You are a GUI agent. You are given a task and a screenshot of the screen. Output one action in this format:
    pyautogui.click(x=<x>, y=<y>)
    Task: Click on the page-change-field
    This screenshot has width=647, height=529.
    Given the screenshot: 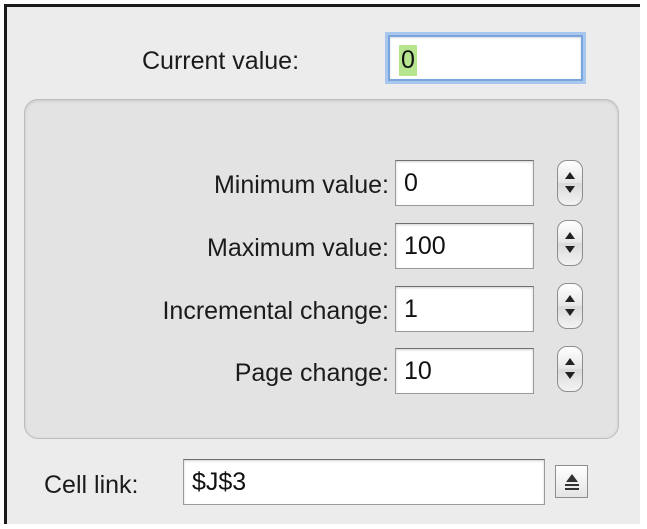 What is the action you would take?
    pyautogui.click(x=464, y=371)
    